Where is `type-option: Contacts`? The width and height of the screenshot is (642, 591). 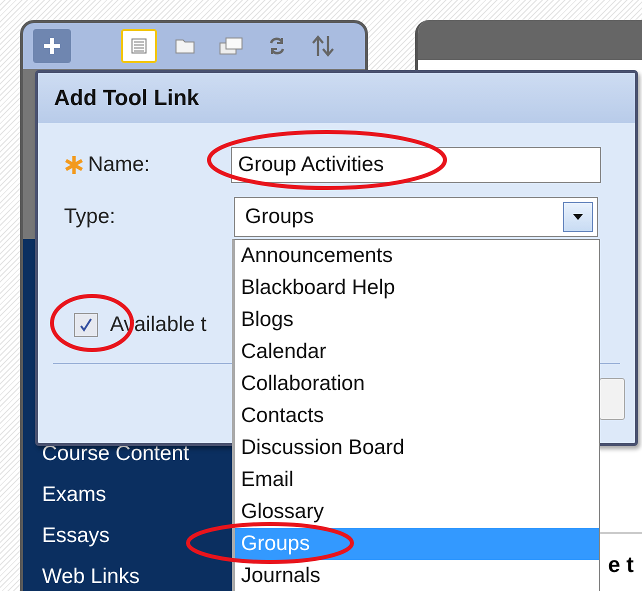
type-option: Contacts is located at coordinates (417, 416).